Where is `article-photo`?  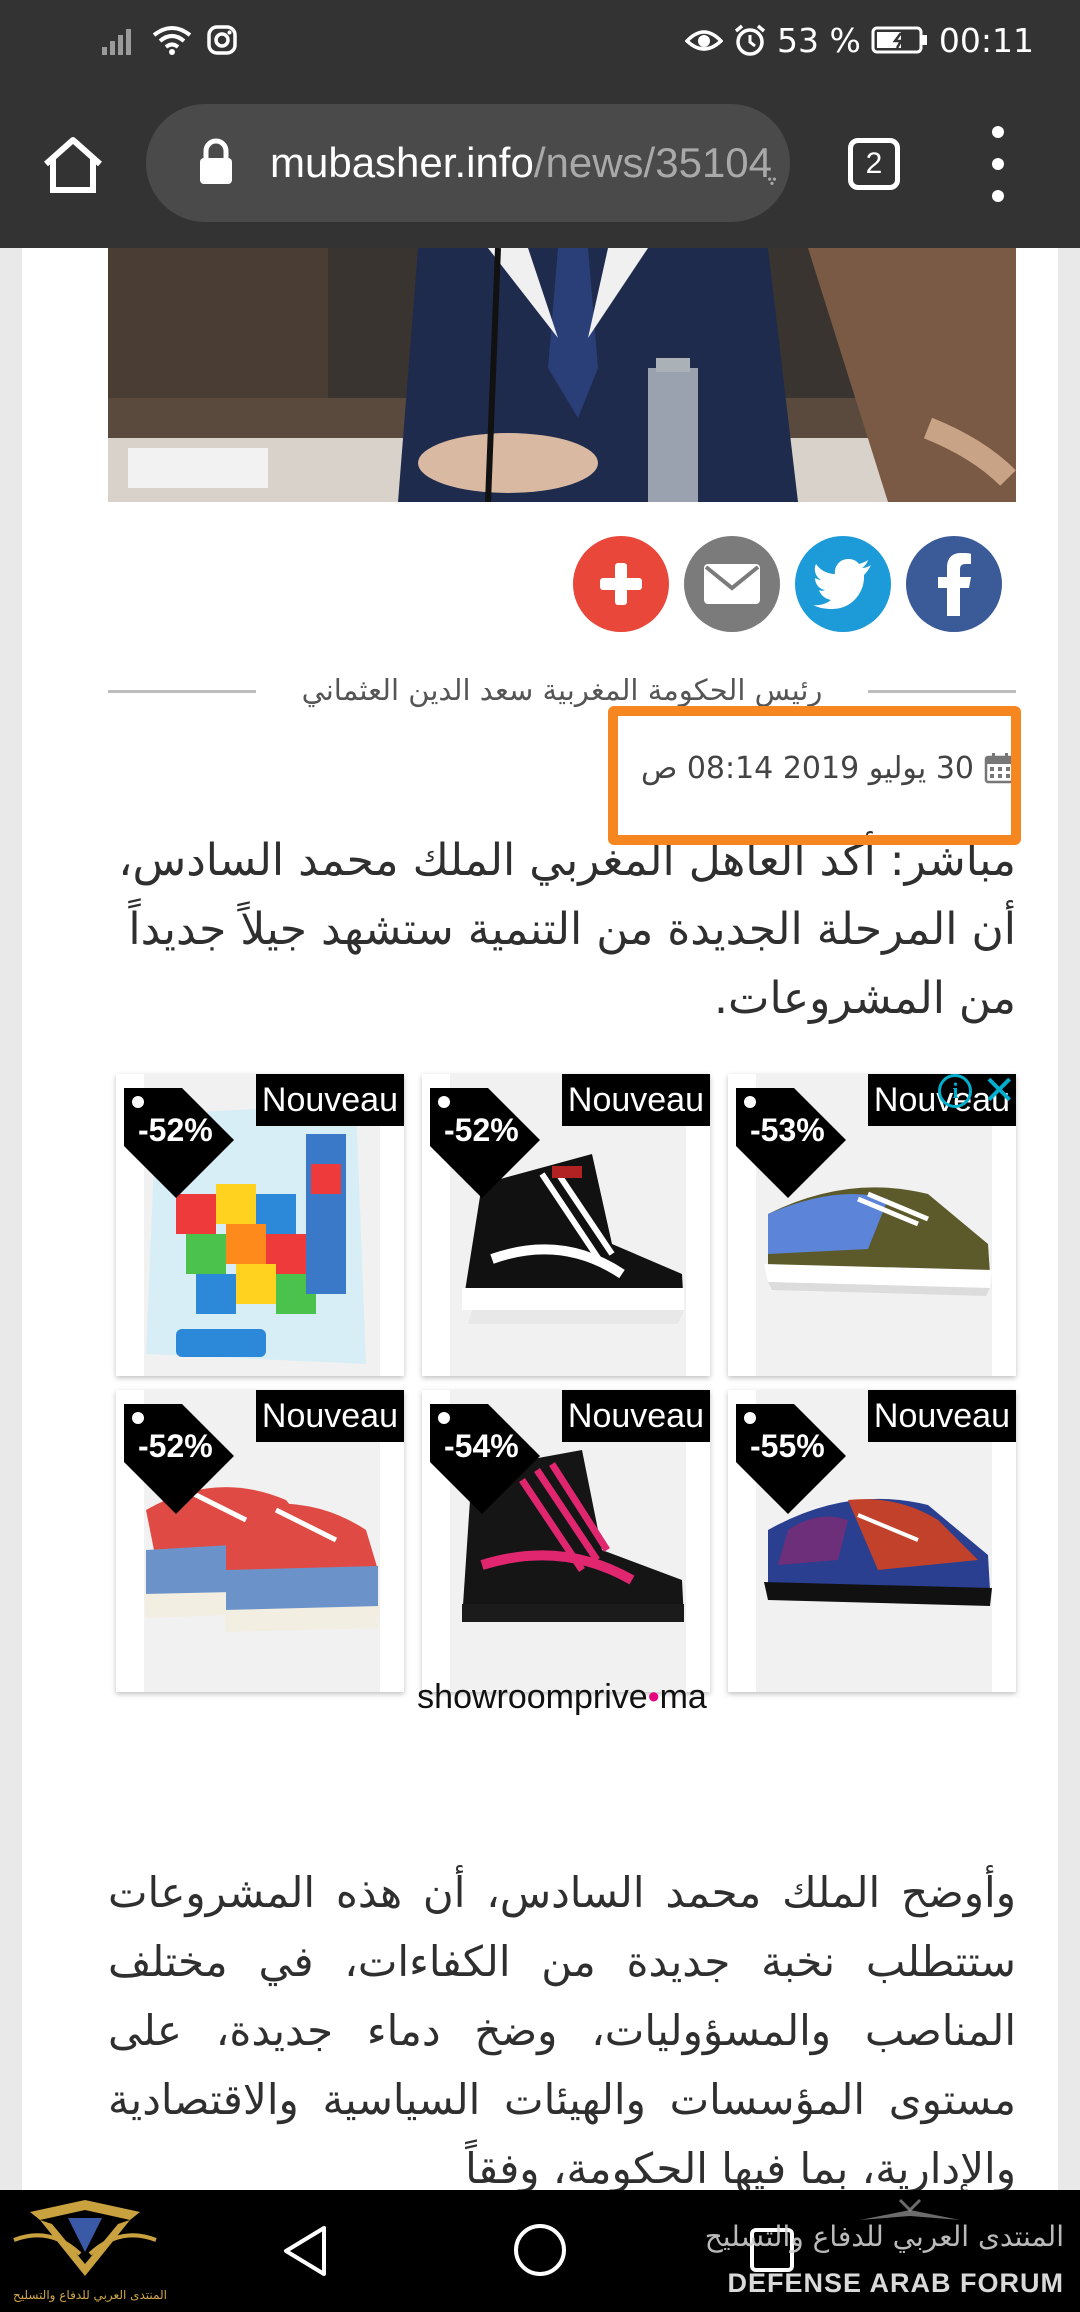 article-photo is located at coordinates (562, 375).